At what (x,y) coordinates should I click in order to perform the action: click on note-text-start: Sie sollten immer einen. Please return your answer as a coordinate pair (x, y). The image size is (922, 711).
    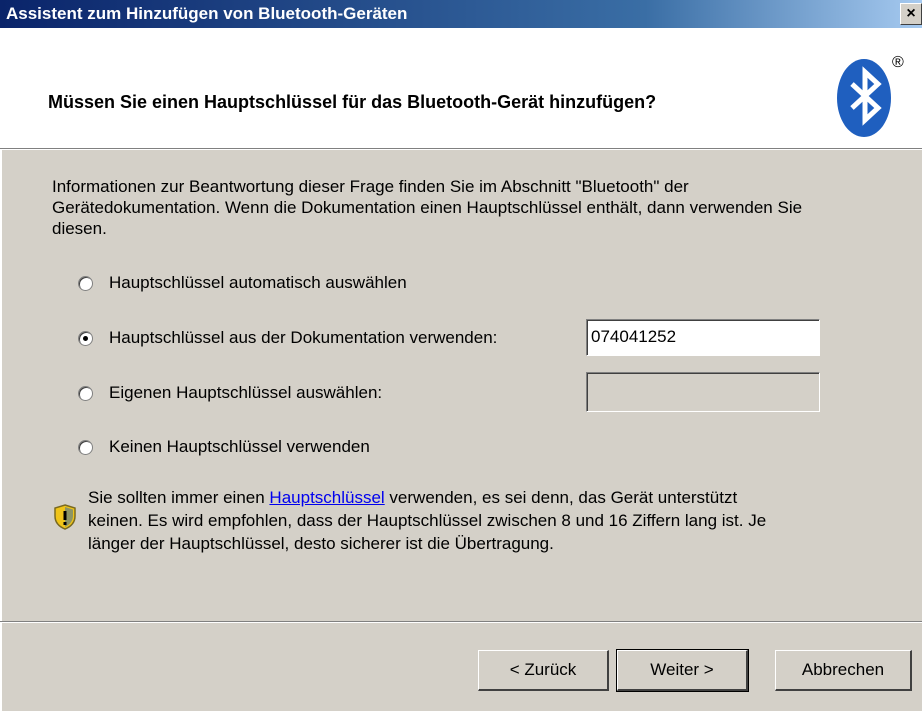
    Looking at the image, I should click on (179, 497).